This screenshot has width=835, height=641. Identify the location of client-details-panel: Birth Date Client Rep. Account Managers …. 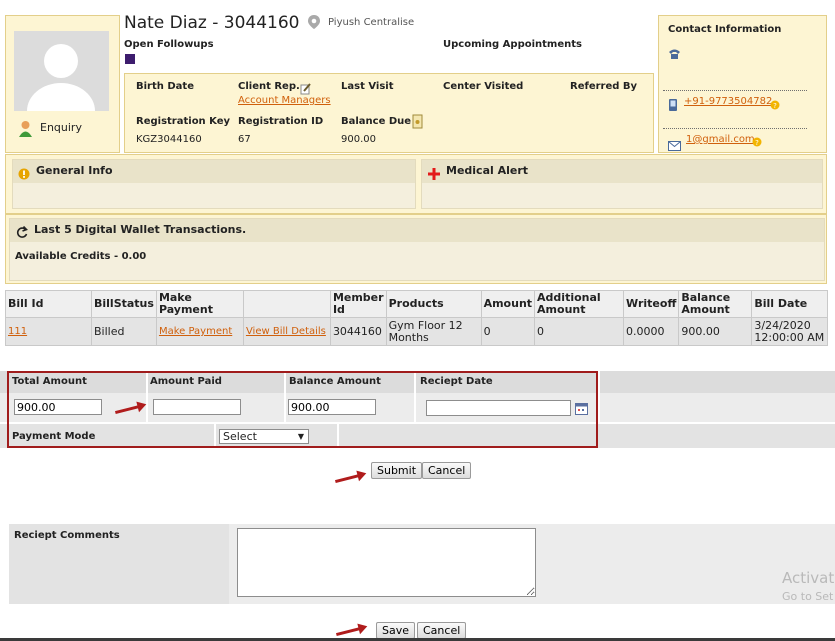
(389, 113).